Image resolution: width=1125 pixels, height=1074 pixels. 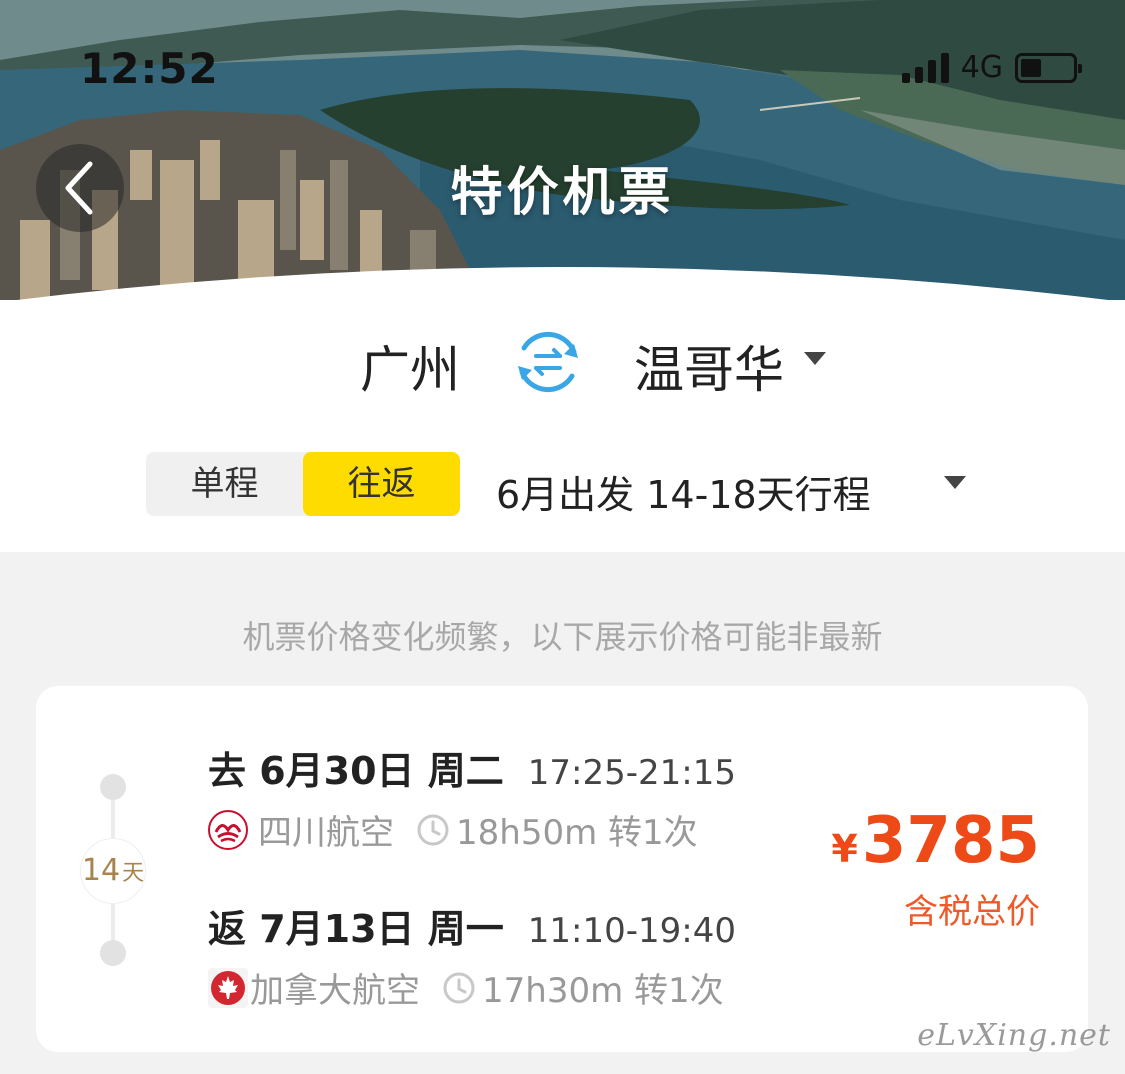 I want to click on tab-one-way: 单程, so click(x=224, y=484).